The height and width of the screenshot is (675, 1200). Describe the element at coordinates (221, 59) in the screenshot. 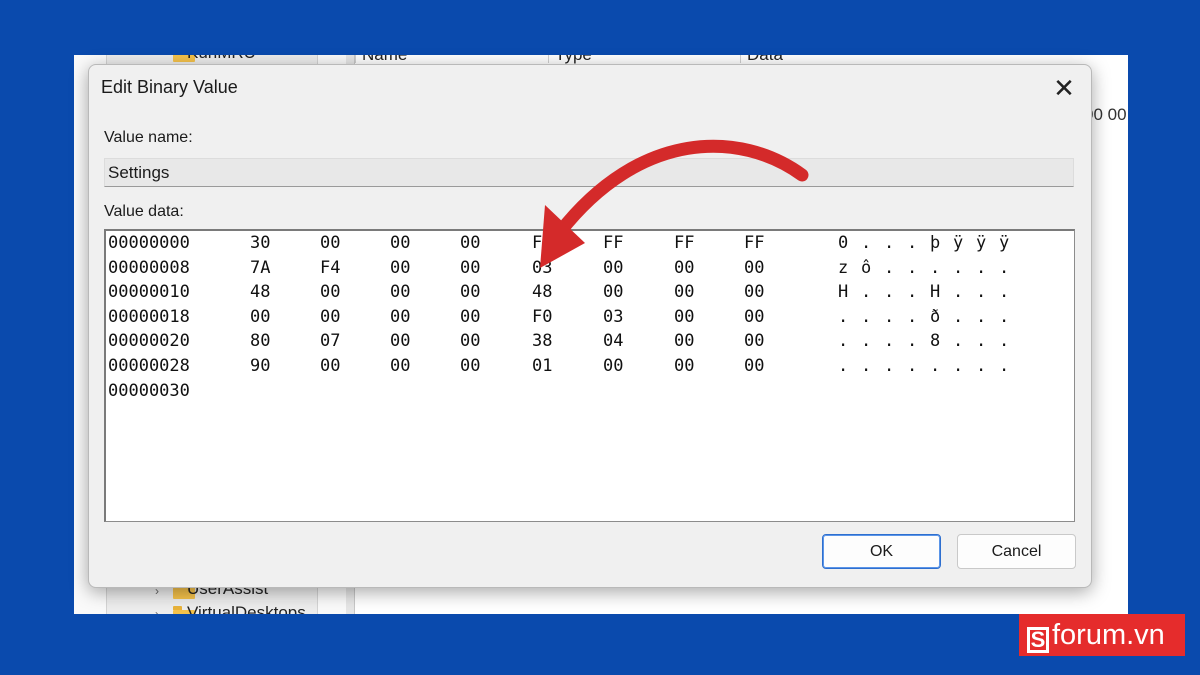

I see `tree-item-top: KunMRU` at that location.